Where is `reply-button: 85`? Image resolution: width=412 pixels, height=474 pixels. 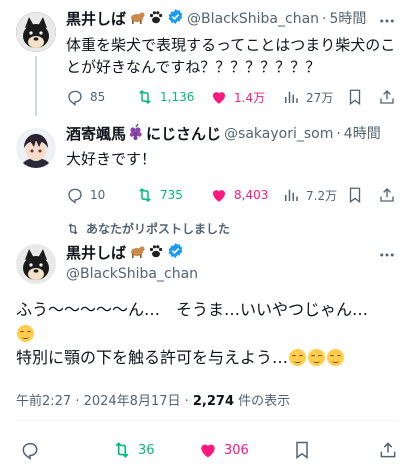 reply-button: 85 is located at coordinates (85, 97).